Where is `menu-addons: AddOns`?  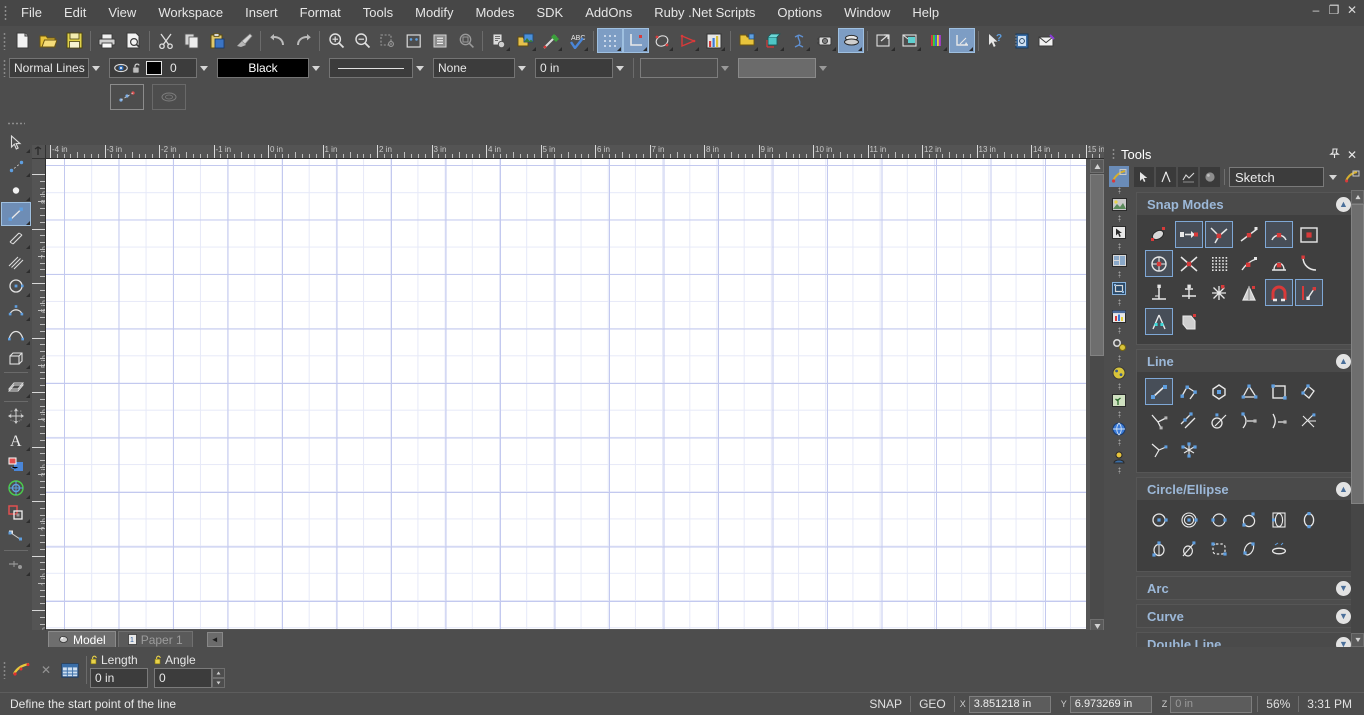 menu-addons: AddOns is located at coordinates (608, 13).